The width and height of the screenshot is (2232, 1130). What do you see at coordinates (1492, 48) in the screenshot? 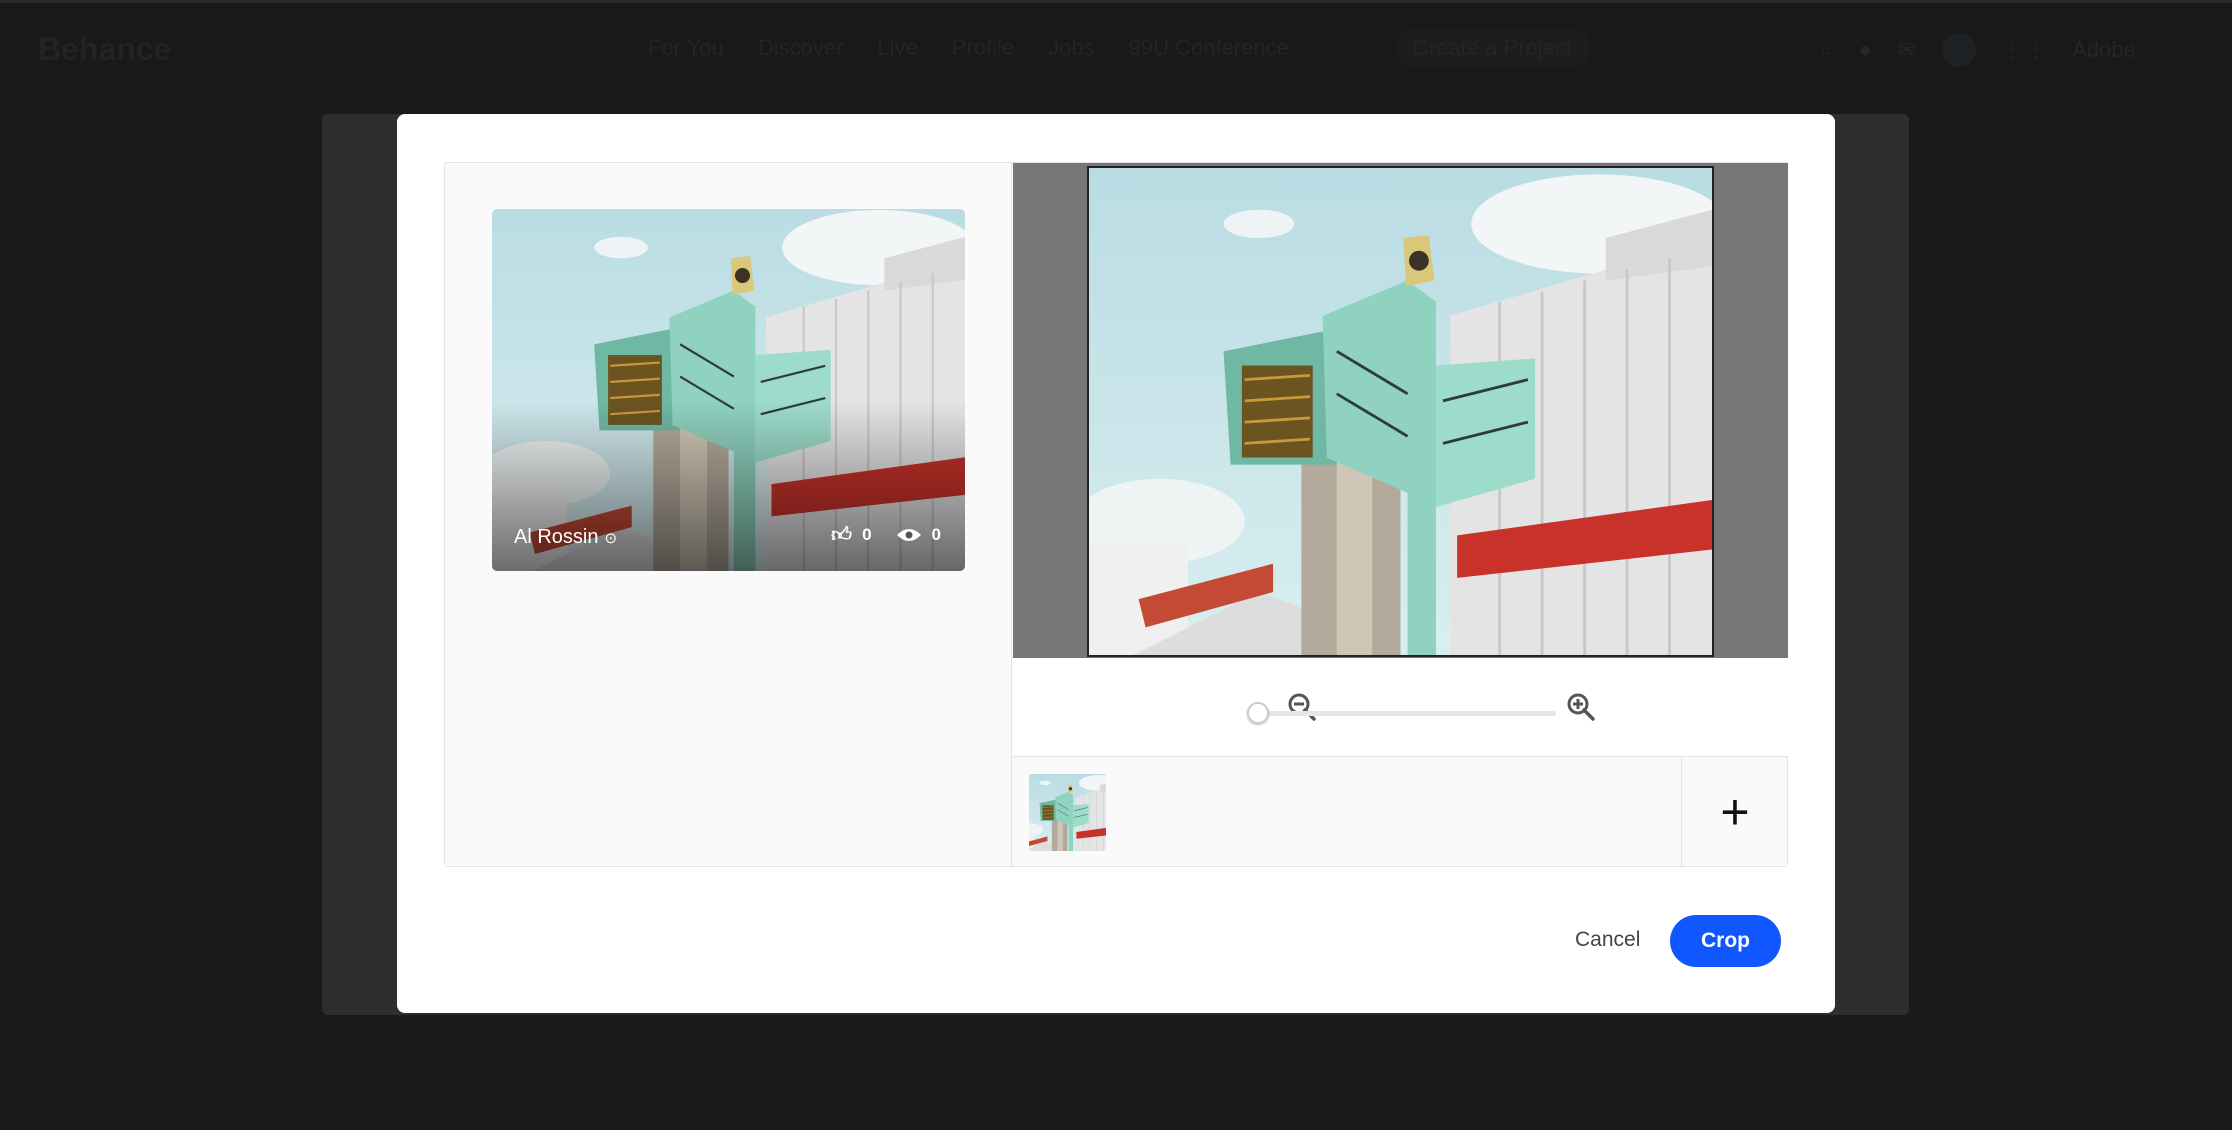
I see `create-project-button: Create a Project` at bounding box center [1492, 48].